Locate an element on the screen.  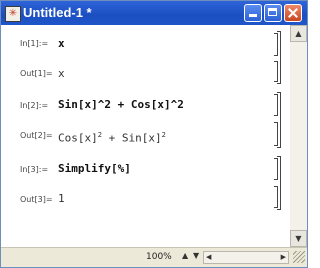
output-expression: Cos[x]2 + Sin[x]2 is located at coordinates (112, 137).